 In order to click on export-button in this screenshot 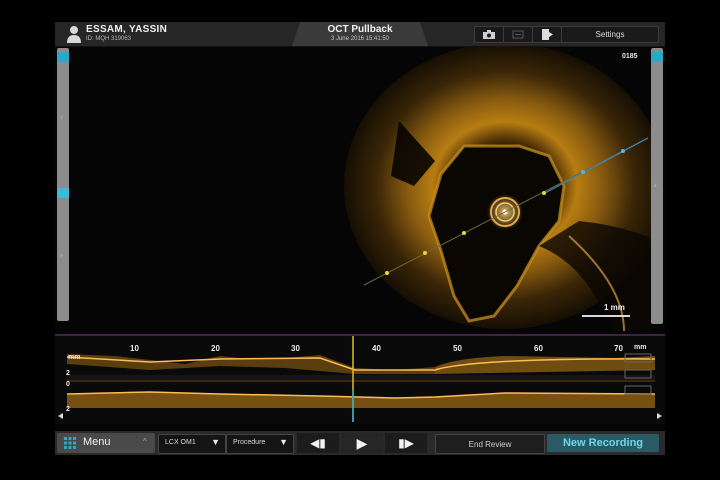, I will do `click(547, 34)`.